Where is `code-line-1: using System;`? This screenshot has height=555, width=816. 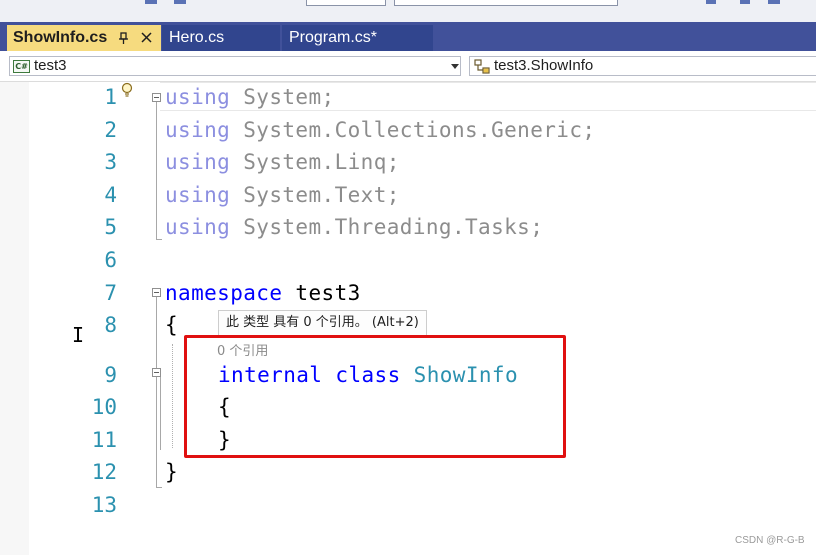
code-line-1: using System; is located at coordinates (250, 97).